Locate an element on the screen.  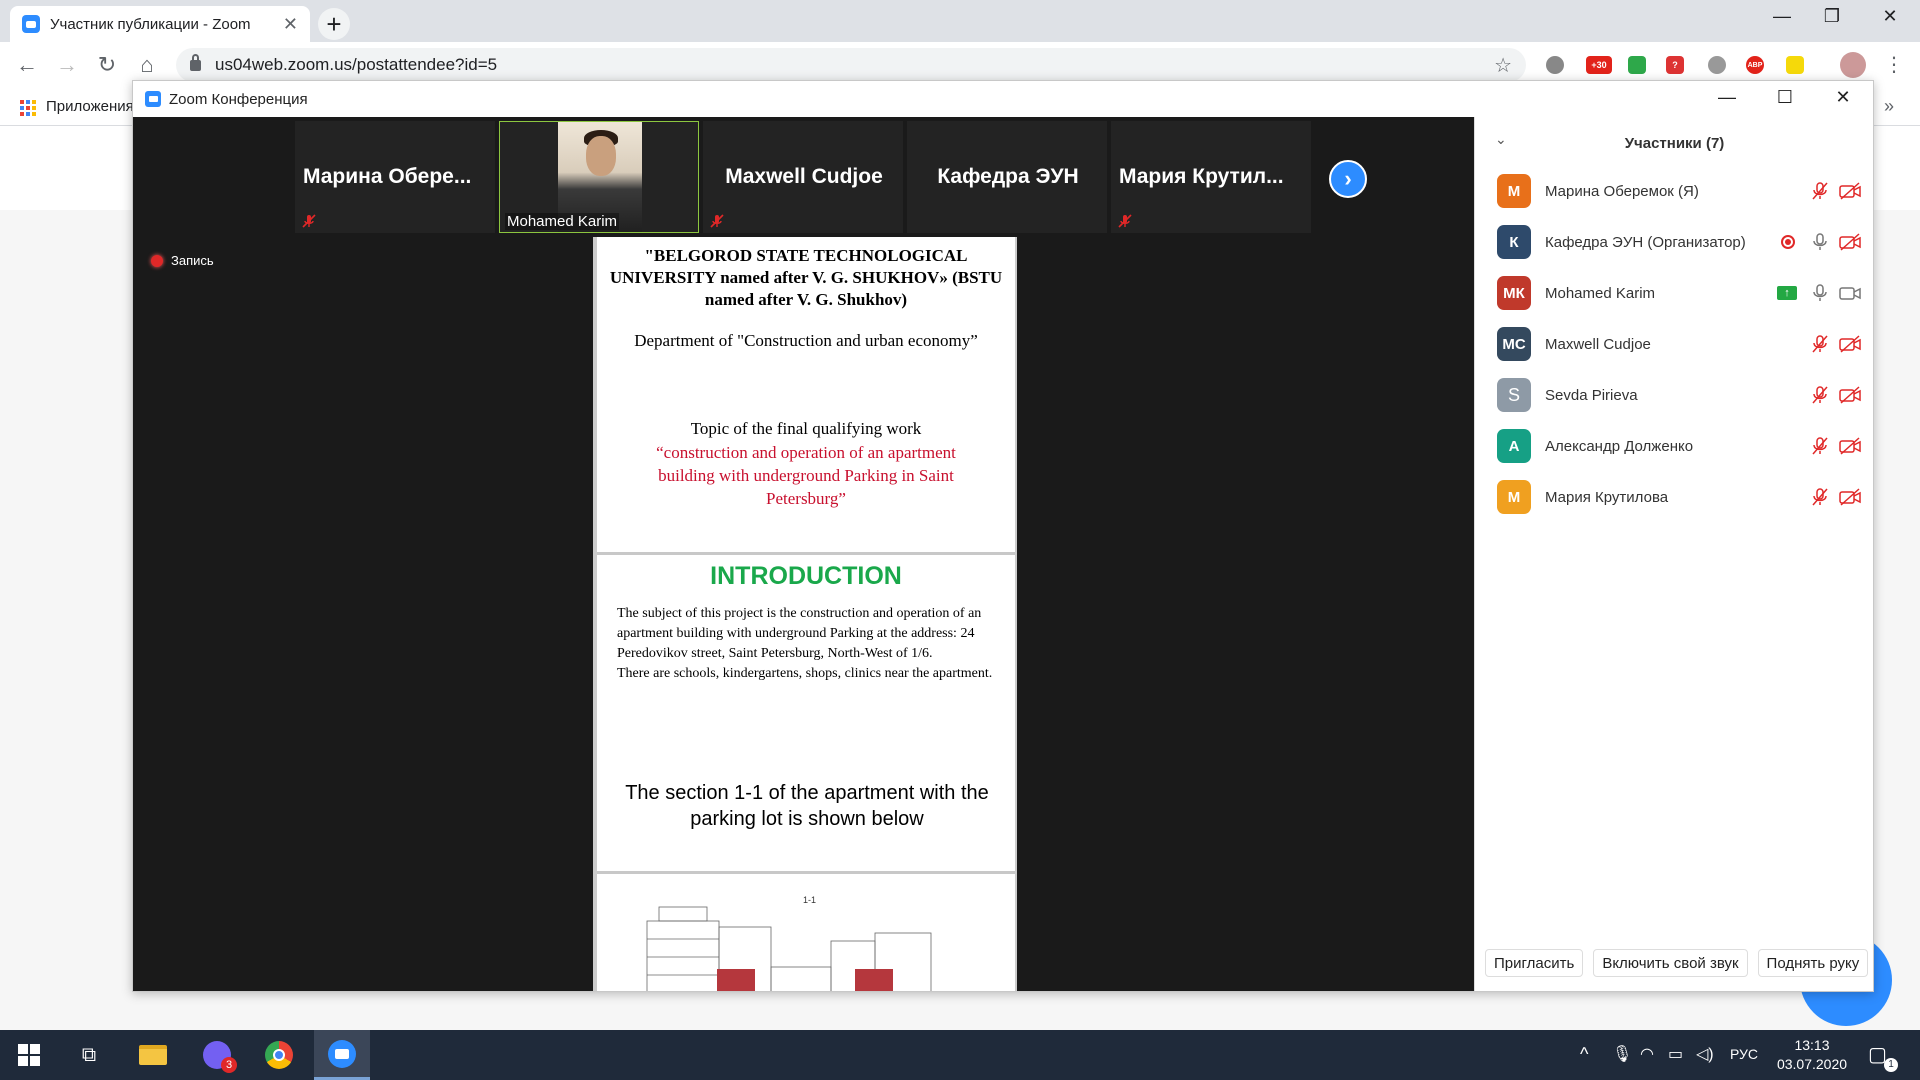
video-thumbnail-active-speaker: Mohamed Karim is located at coordinates (599, 177).